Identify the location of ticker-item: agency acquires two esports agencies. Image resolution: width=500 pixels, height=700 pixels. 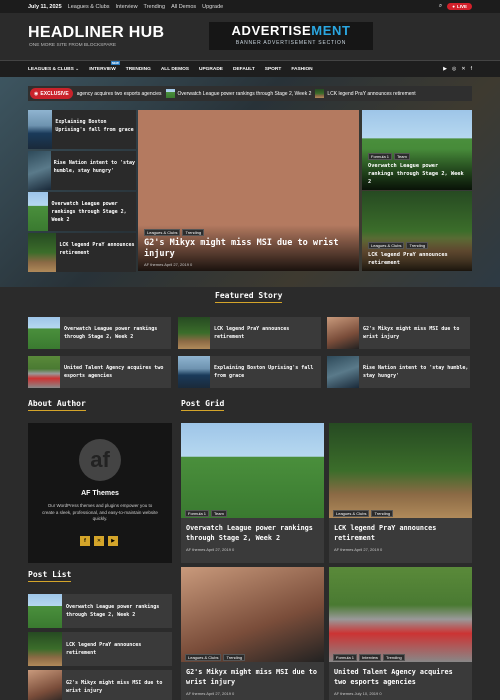
(119, 94).